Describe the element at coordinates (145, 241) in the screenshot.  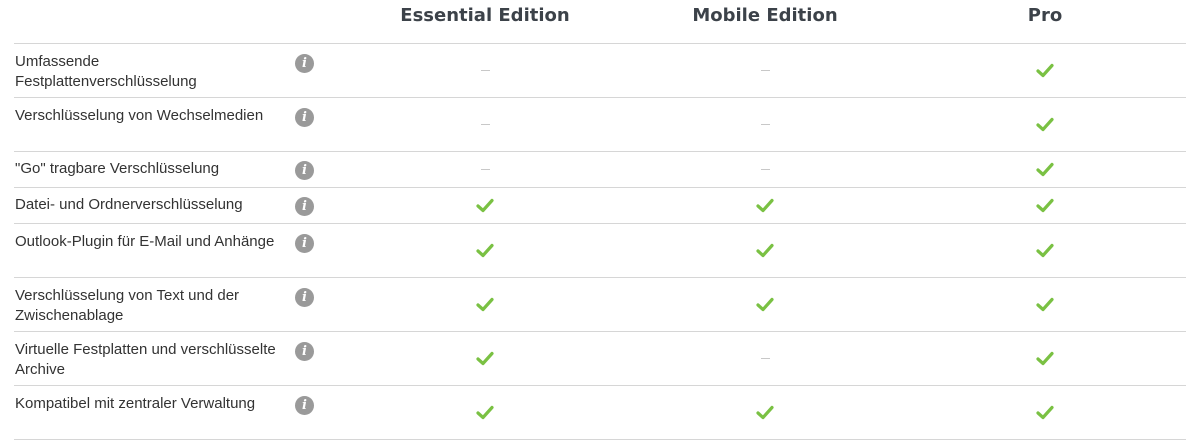
I see `feature-label: Outlook-Plugin für E-Mail und Anhänge` at that location.